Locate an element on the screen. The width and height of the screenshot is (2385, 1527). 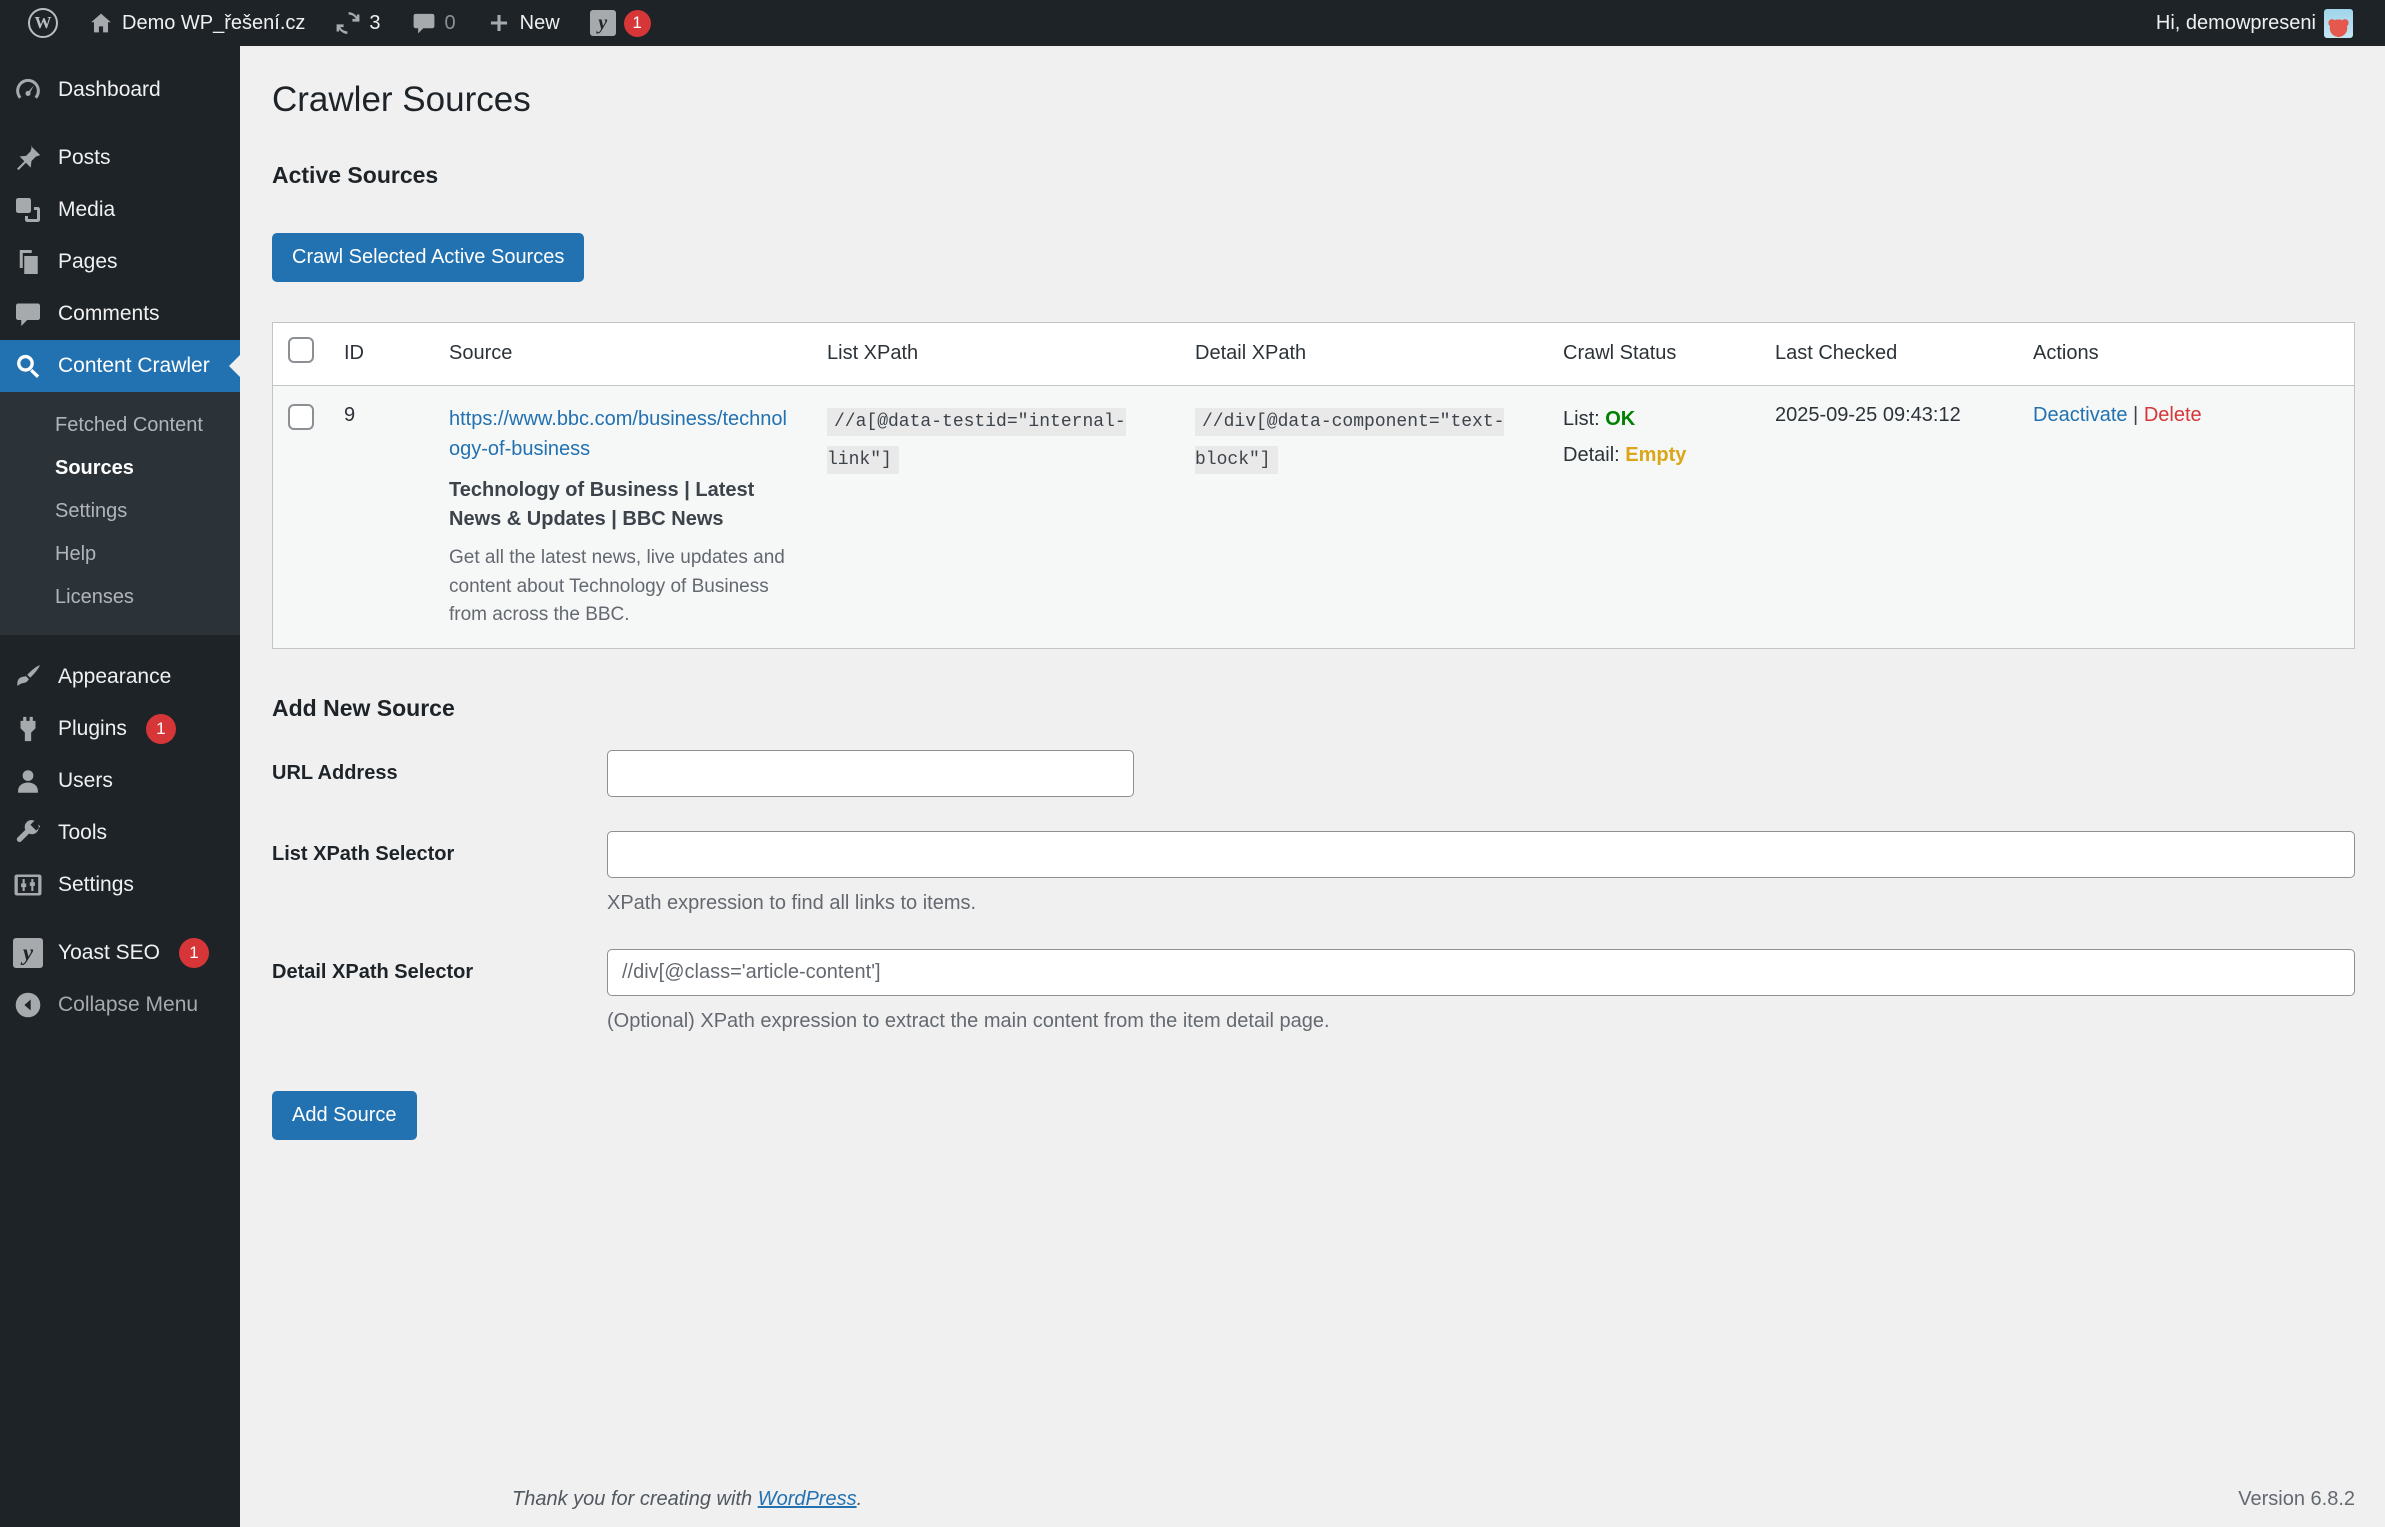
sidebar-item-label: Yoast SEO is located at coordinates (109, 952).